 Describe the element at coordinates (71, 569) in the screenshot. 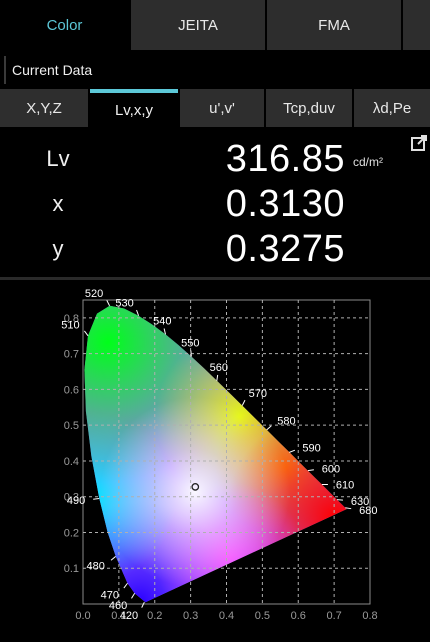

I see `y-tick-label: 0.1` at that location.